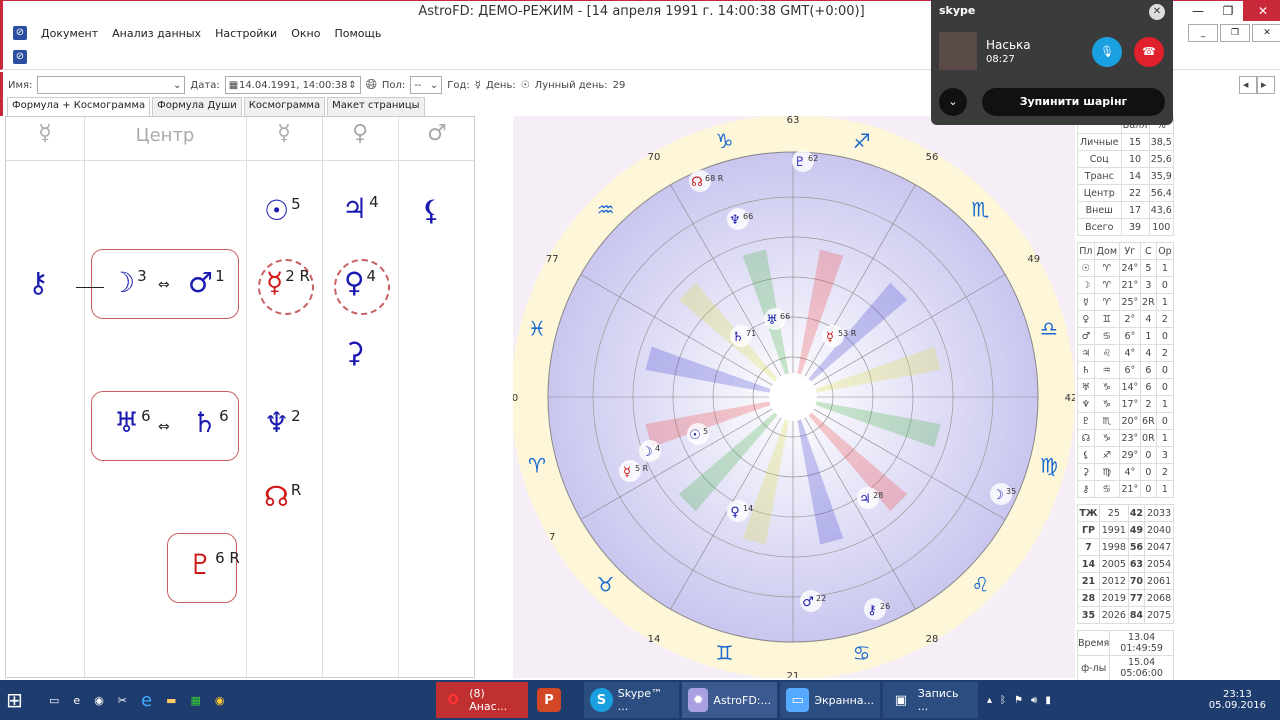 Image resolution: width=1280 pixels, height=720 pixels. I want to click on planet-marker: ☉ 5, so click(698, 434).